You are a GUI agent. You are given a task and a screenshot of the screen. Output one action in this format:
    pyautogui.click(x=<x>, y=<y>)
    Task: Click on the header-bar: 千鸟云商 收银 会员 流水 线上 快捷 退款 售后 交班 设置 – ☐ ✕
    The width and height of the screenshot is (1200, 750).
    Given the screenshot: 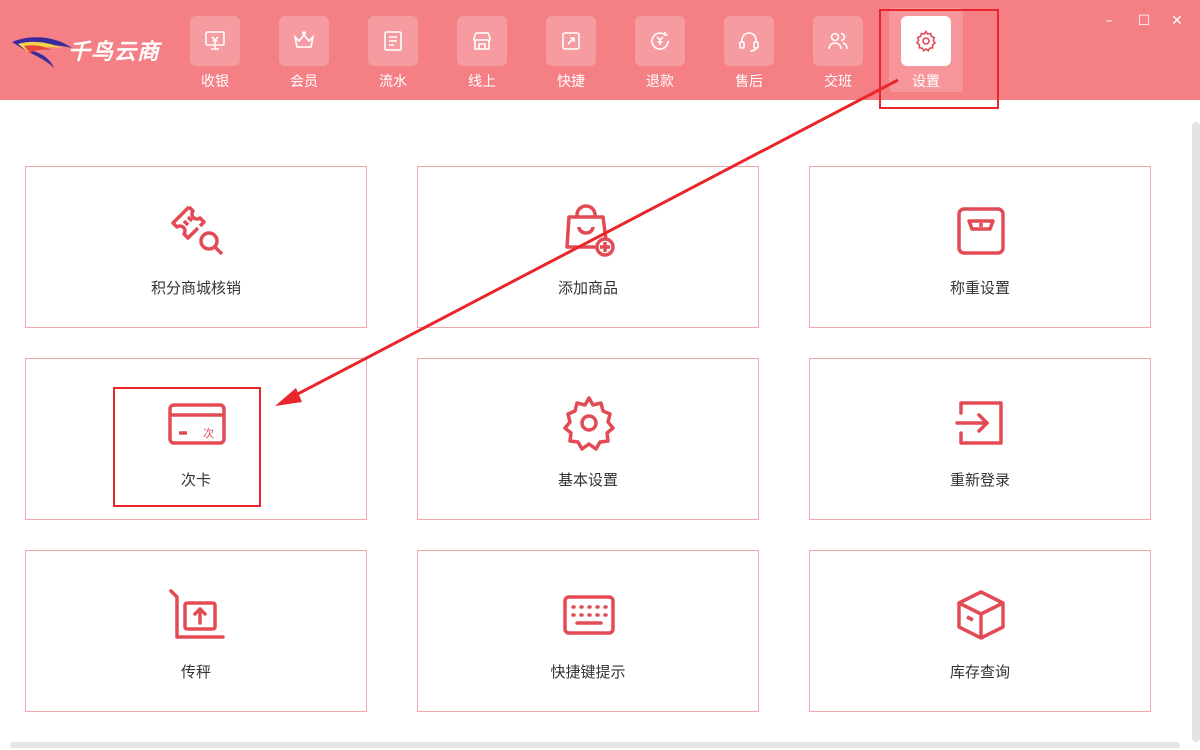 What is the action you would take?
    pyautogui.click(x=600, y=50)
    